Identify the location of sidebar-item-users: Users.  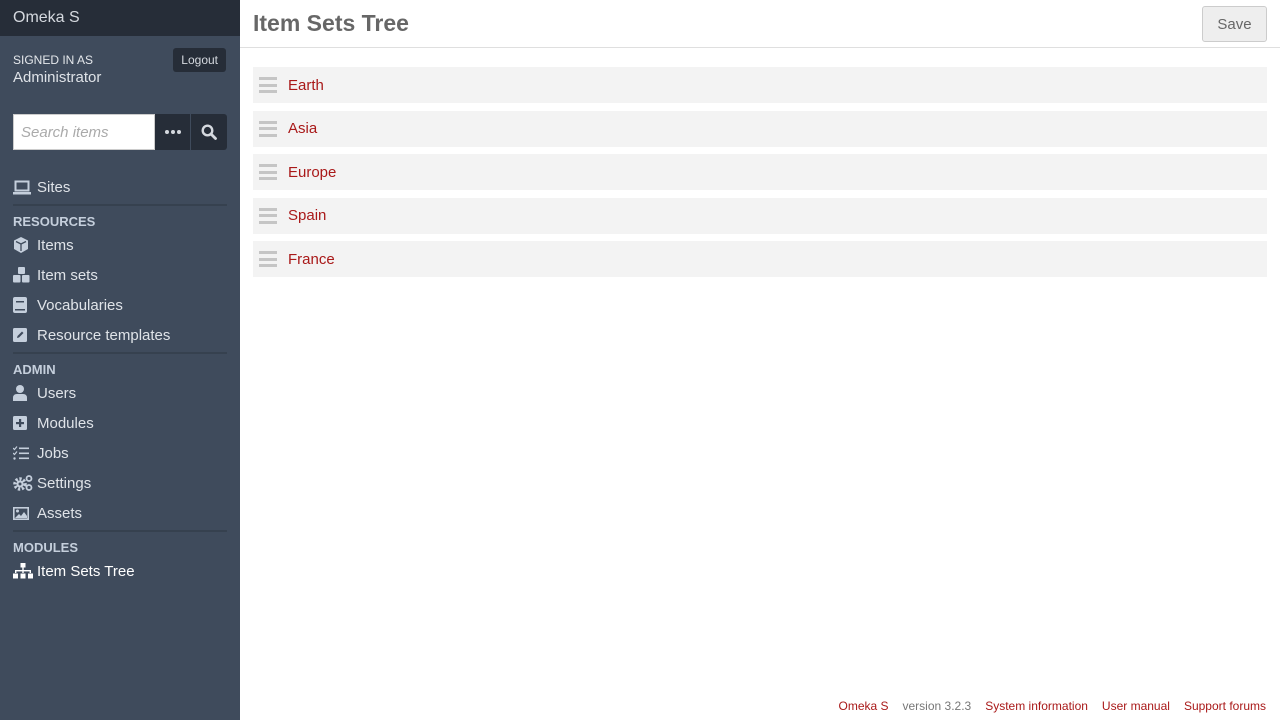
(120, 393).